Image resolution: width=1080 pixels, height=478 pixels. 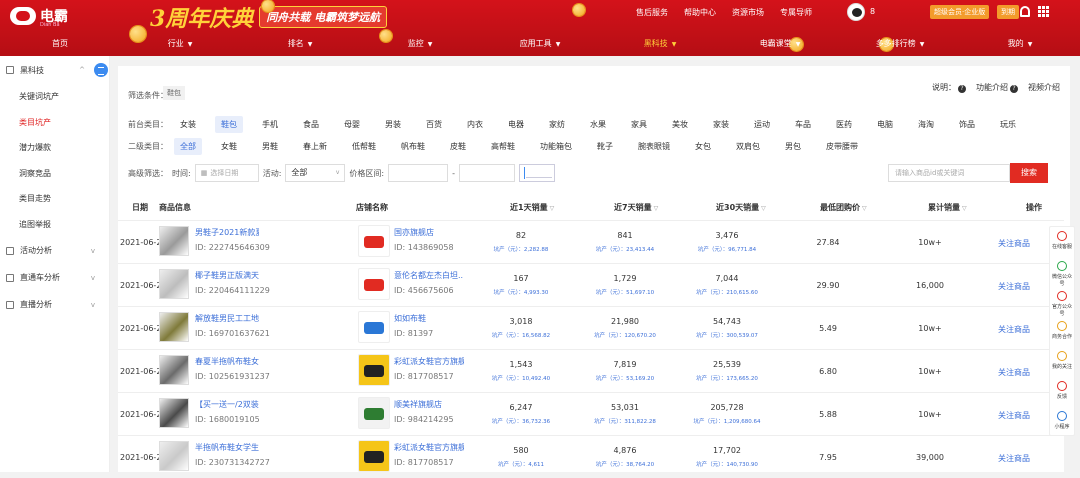 What do you see at coordinates (762, 124) in the screenshot?
I see `front-category-chip: 运动` at bounding box center [762, 124].